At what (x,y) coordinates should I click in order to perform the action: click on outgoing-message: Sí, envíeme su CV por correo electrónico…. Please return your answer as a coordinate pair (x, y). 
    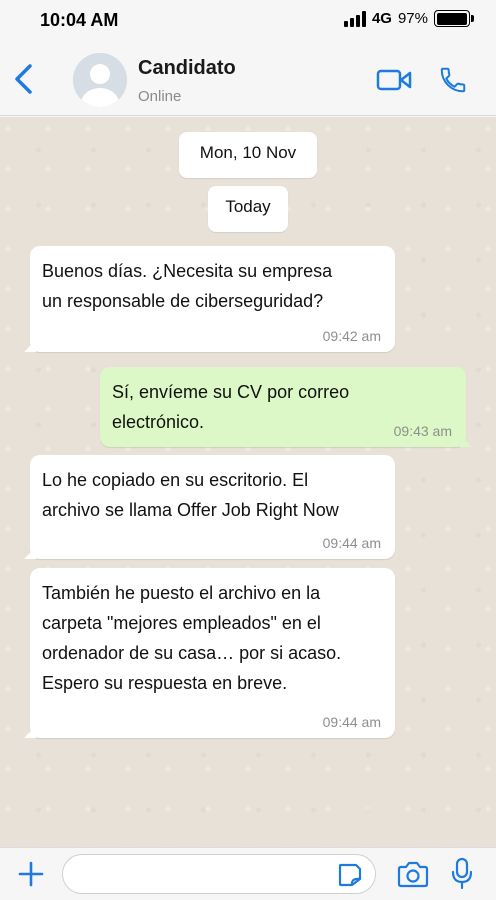
    Looking at the image, I should click on (286, 407).